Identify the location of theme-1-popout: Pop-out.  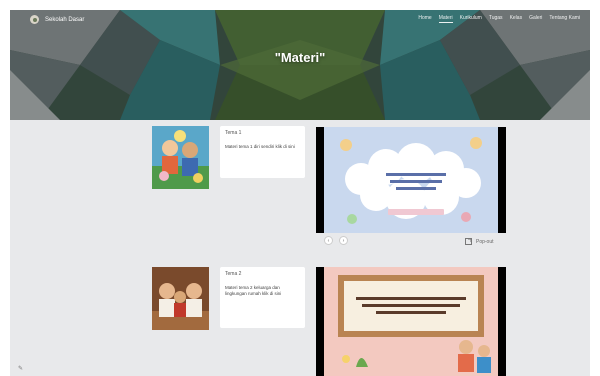
(479, 241).